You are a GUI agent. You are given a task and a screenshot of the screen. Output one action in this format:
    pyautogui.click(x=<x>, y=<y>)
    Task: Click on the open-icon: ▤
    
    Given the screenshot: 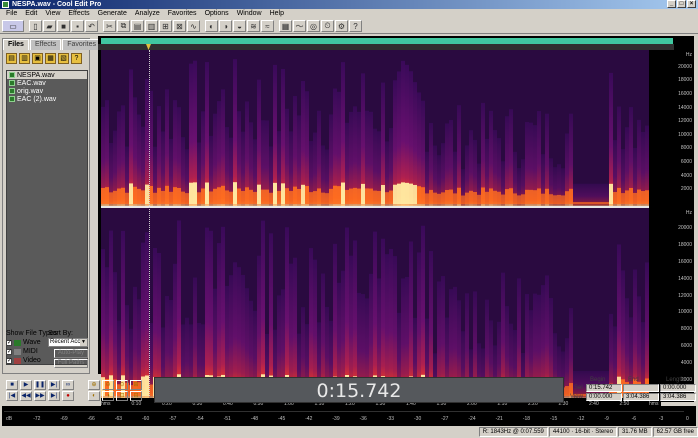 What is the action you would take?
    pyautogui.click(x=11, y=58)
    